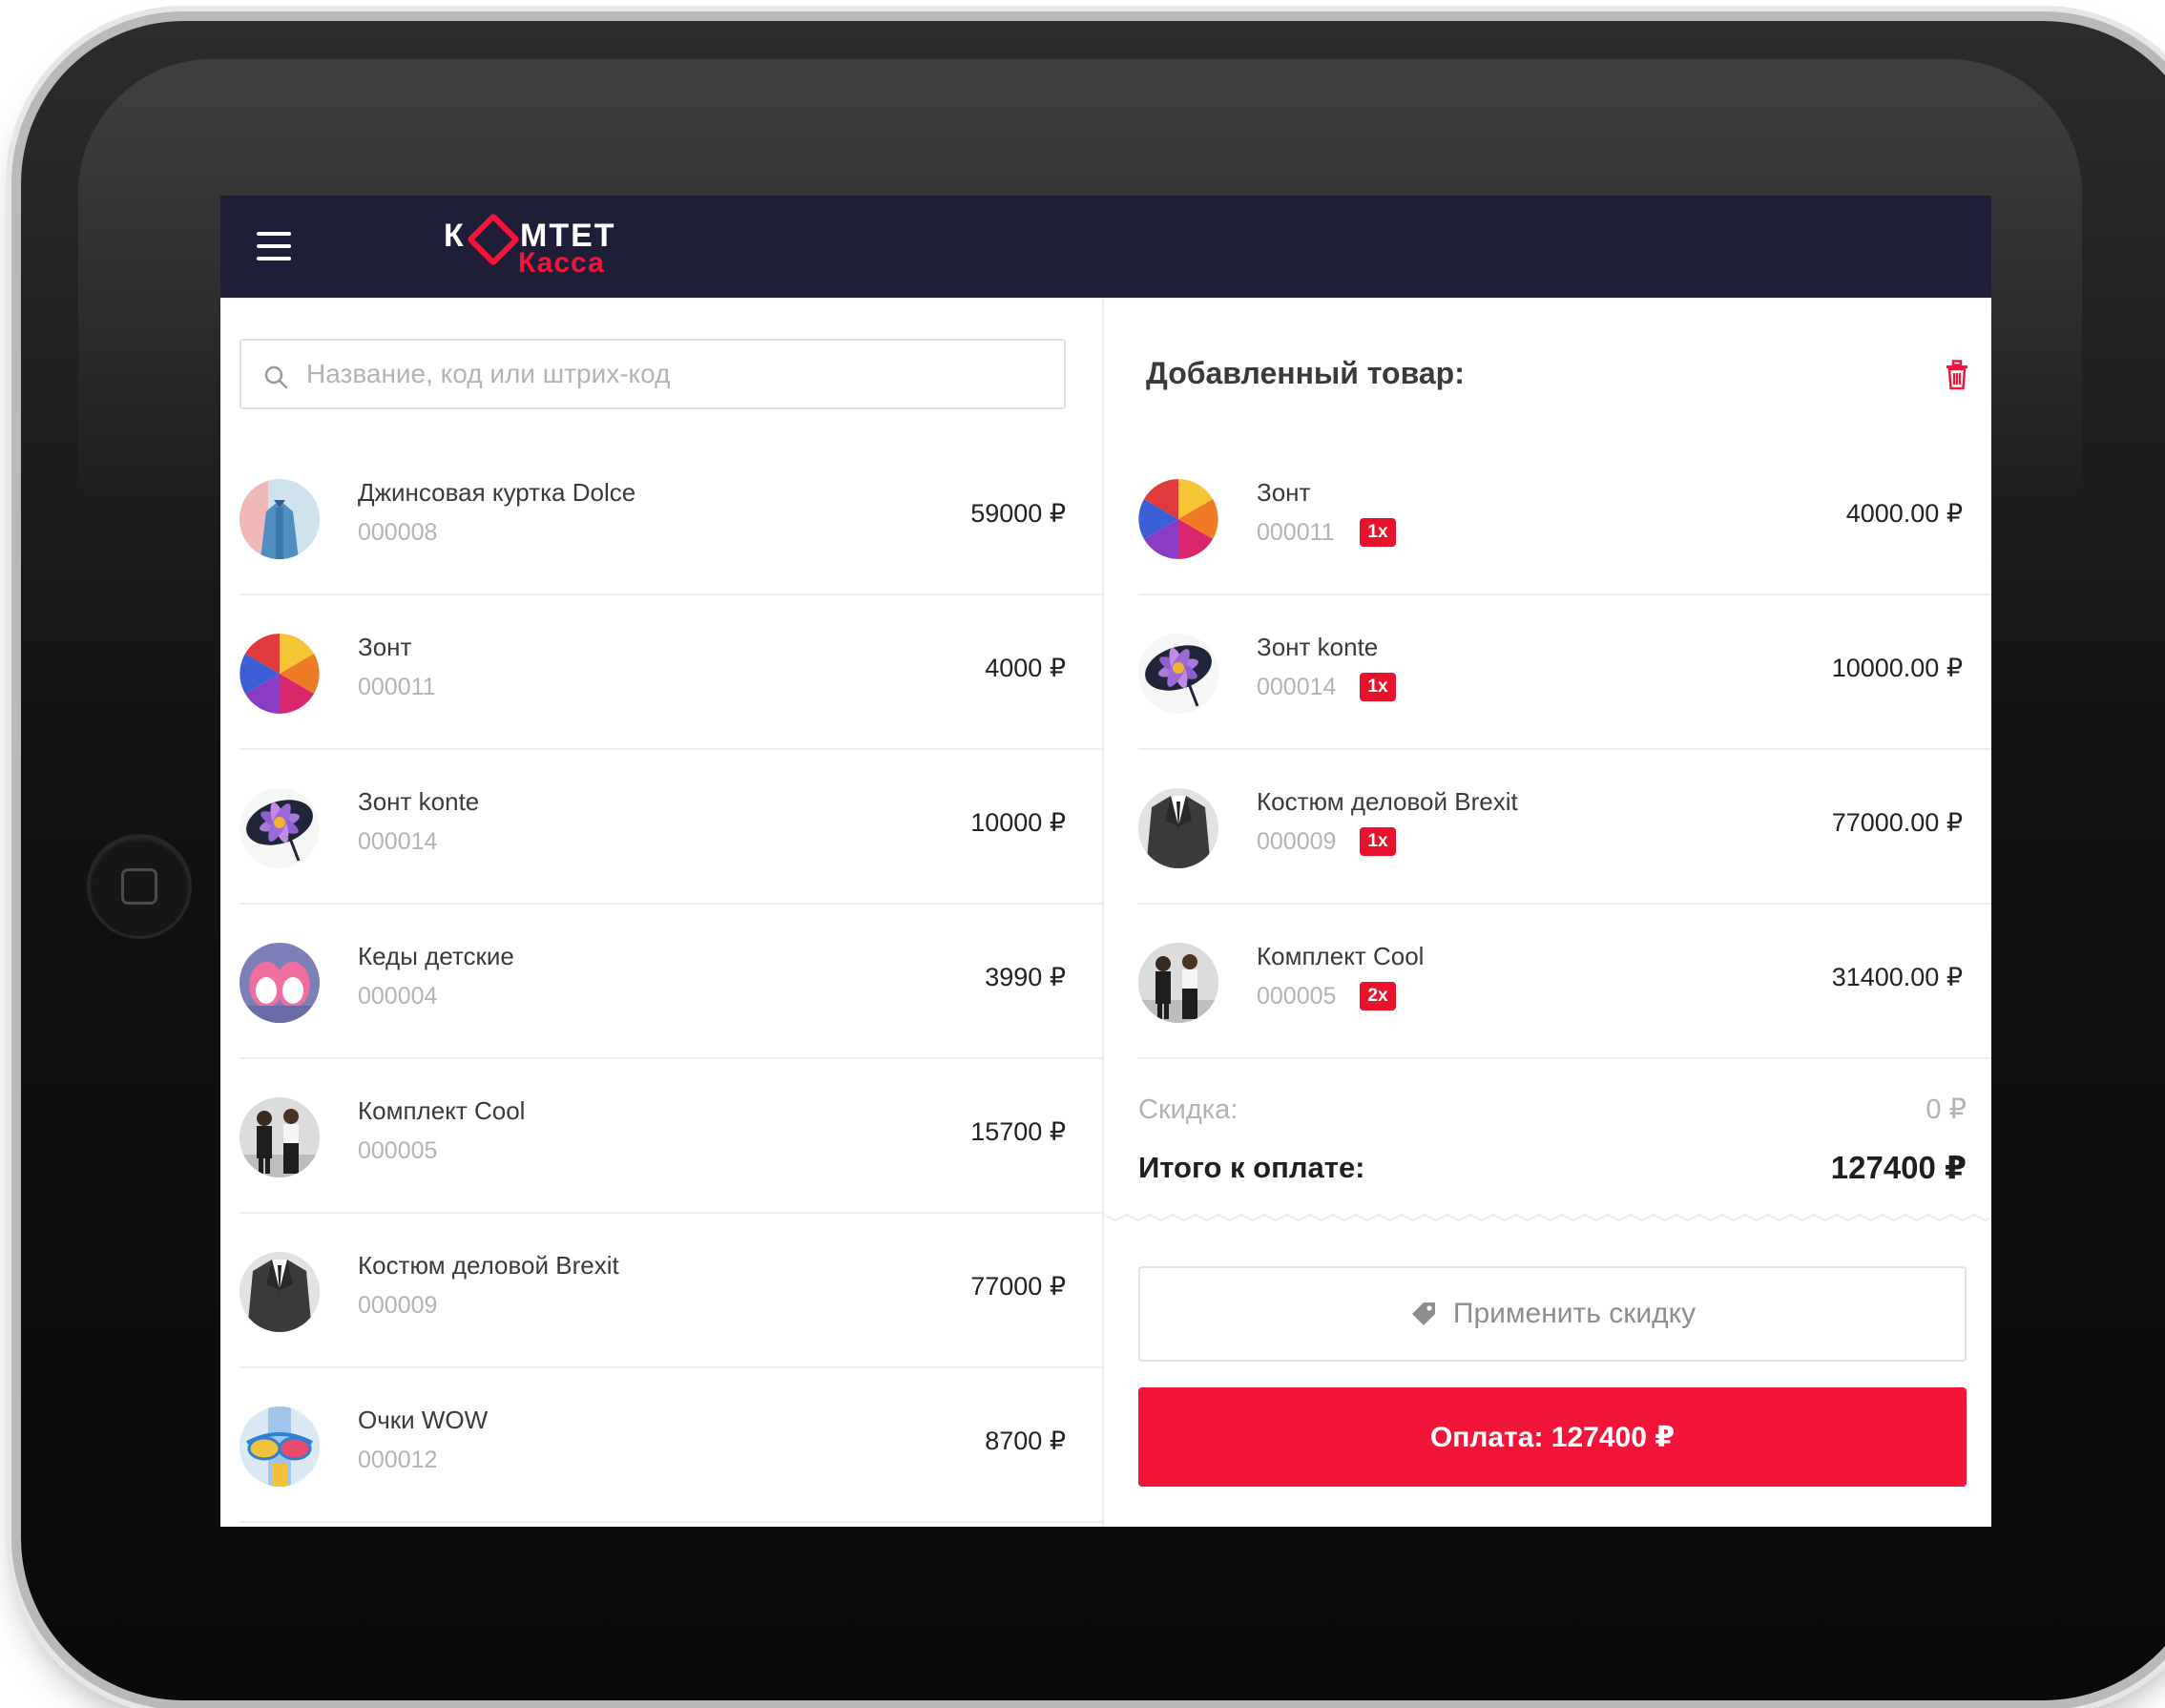 This screenshot has height=1708, width=2165. I want to click on receipt-edge-divider, so click(1547, 1217).